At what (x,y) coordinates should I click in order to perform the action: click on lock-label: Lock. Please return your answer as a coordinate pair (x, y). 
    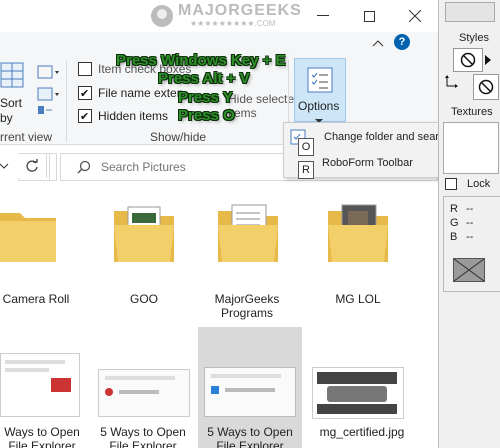
    Looking at the image, I should click on (479, 184).